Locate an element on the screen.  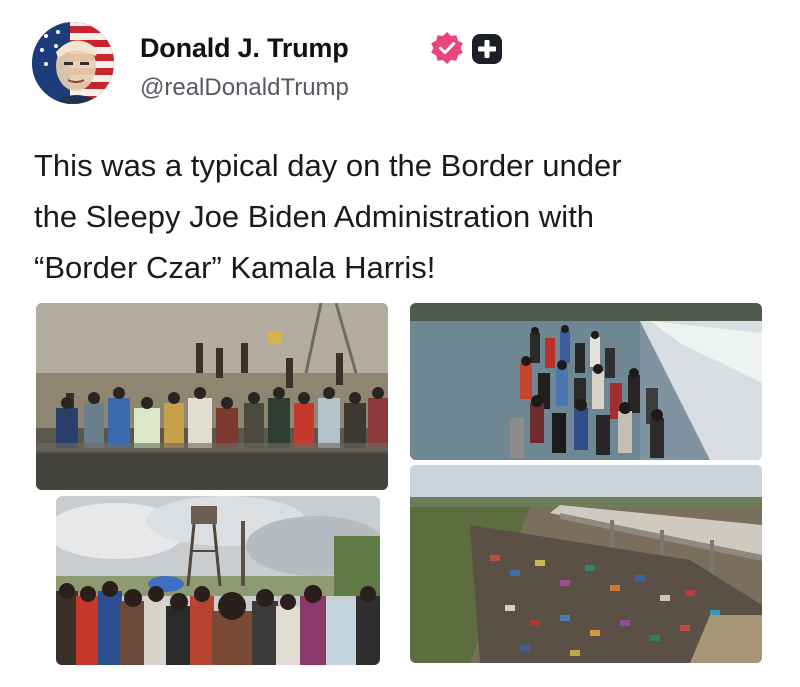
post-header: Donald J. Trump @realDonaldTrump is located at coordinates (402, 65).